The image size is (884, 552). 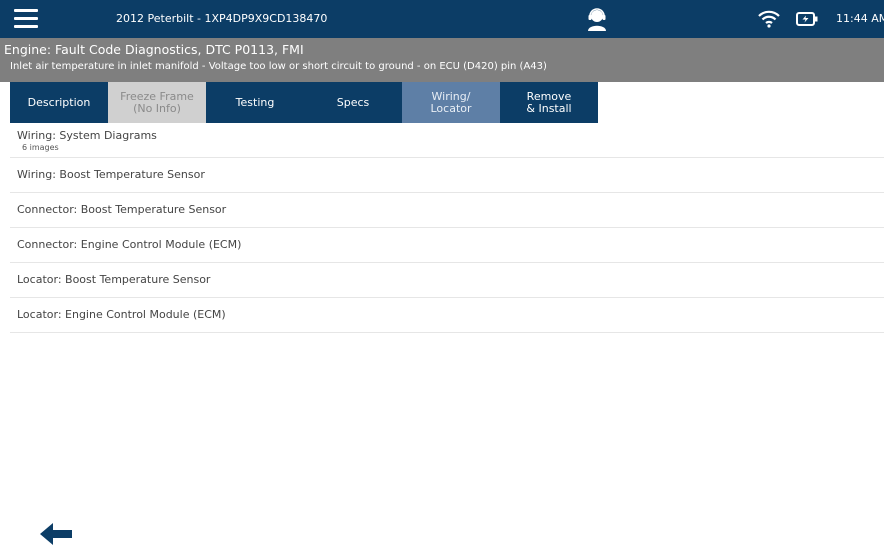 I want to click on list-item: Locator: Engine Control Module (ECM), so click(x=447, y=315).